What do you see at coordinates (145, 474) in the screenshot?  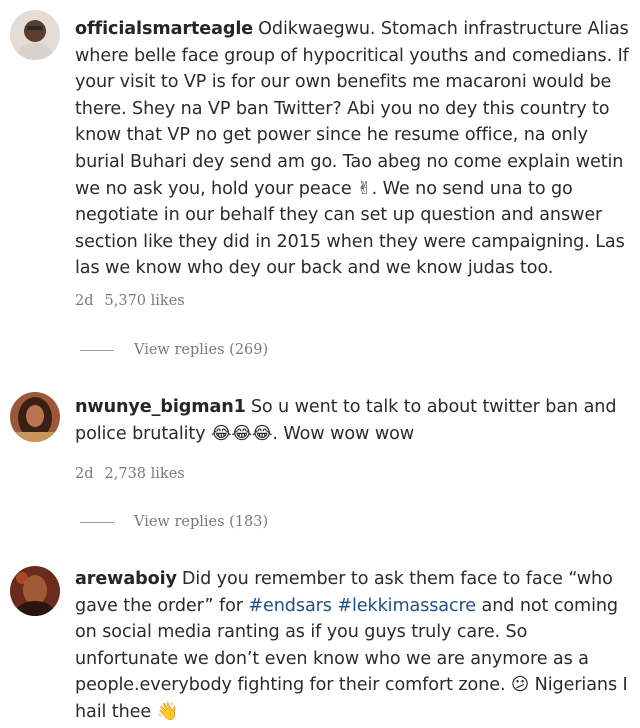 I see `likes-count: 2,738 likes` at bounding box center [145, 474].